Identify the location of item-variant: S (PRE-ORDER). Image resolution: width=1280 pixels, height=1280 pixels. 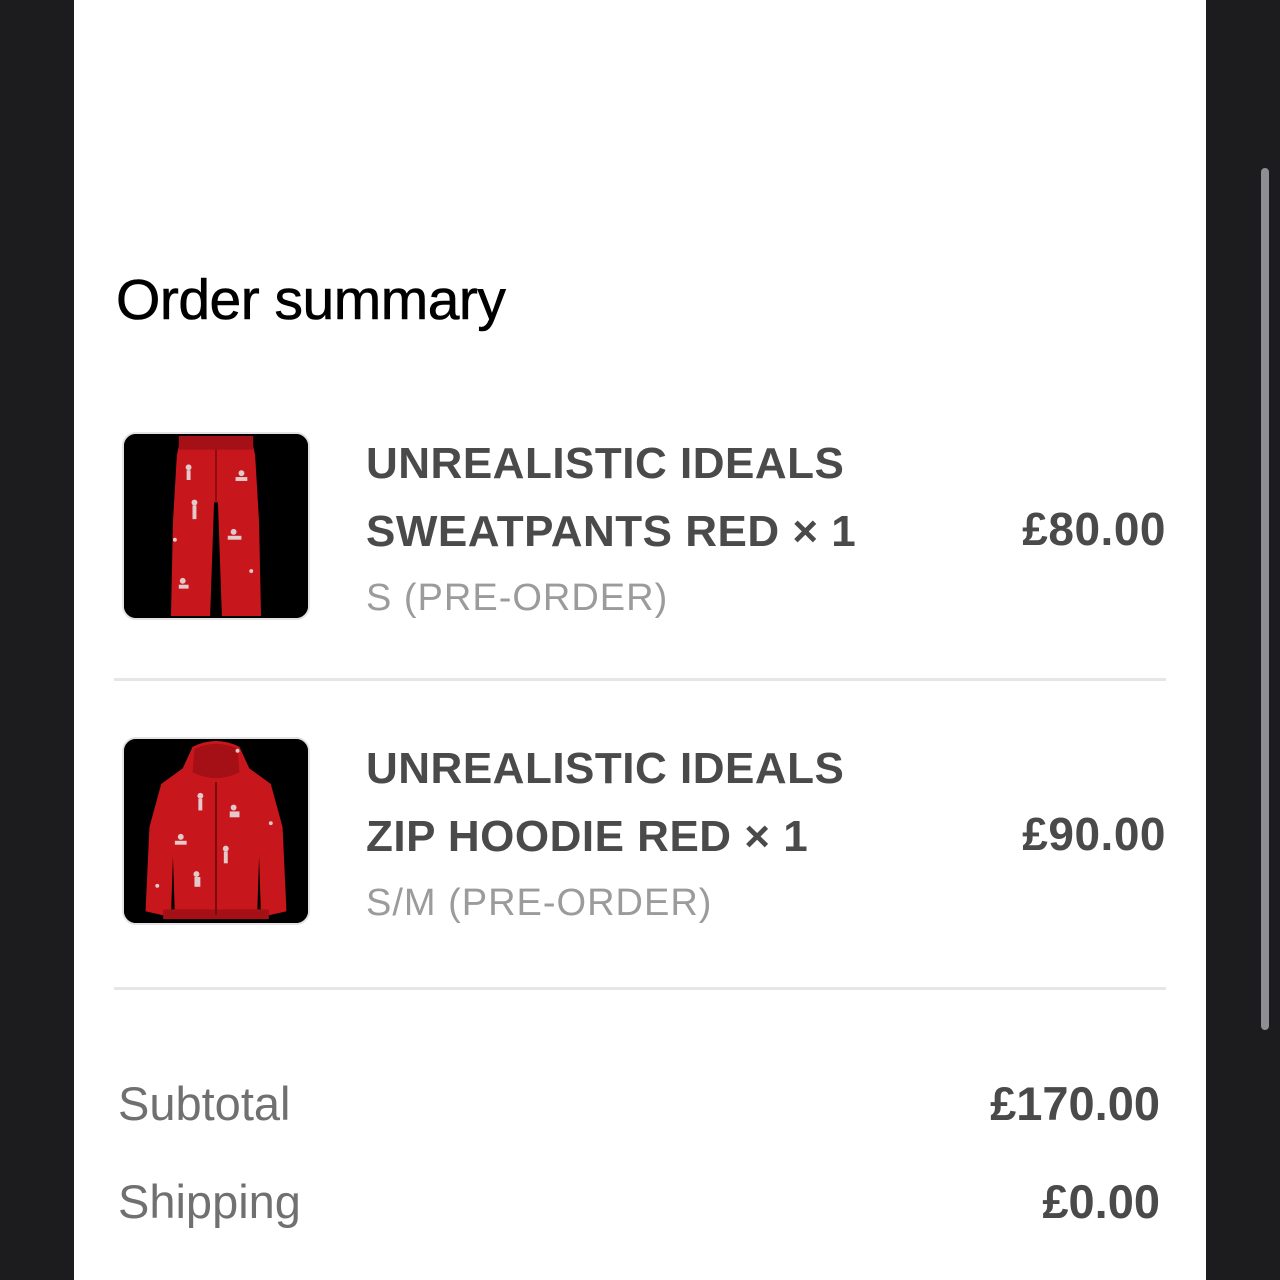
(517, 598).